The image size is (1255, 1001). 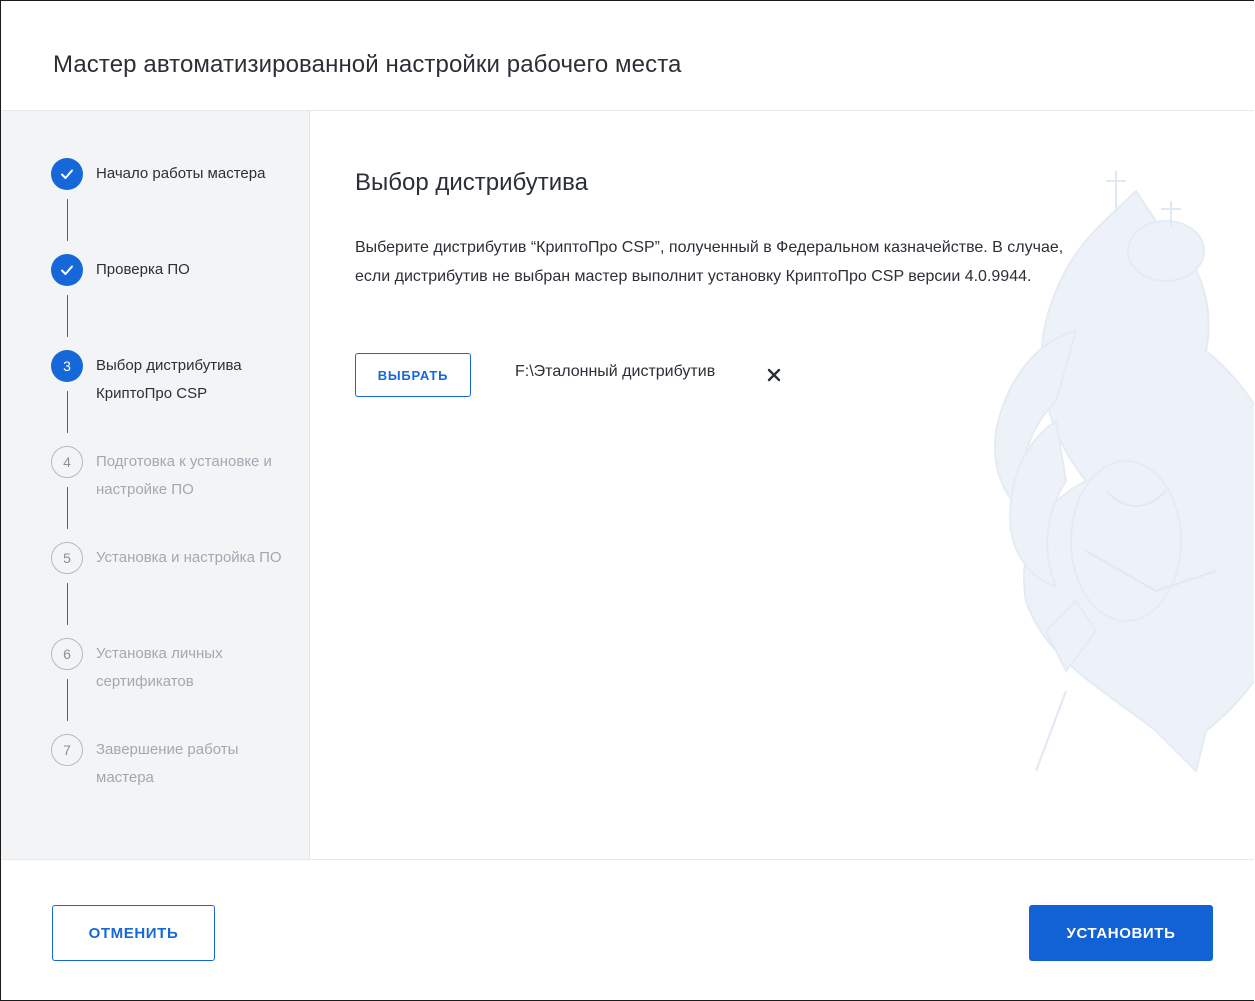 What do you see at coordinates (471, 182) in the screenshot?
I see `section-heading: Выбор дистрибутива` at bounding box center [471, 182].